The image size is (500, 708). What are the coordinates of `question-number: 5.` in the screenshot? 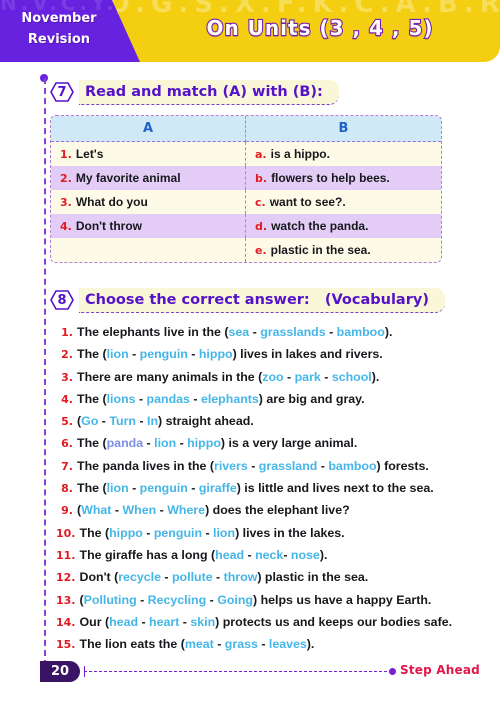 It's located at (67, 422).